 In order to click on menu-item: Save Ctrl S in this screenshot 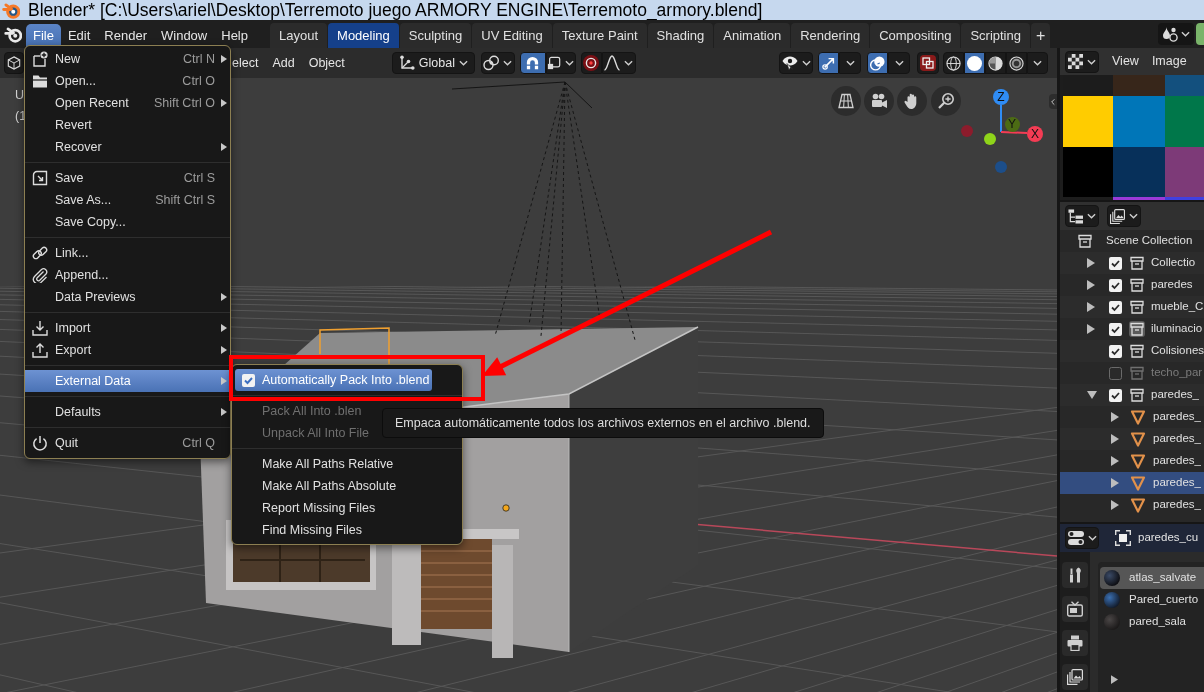, I will do `click(127, 178)`.